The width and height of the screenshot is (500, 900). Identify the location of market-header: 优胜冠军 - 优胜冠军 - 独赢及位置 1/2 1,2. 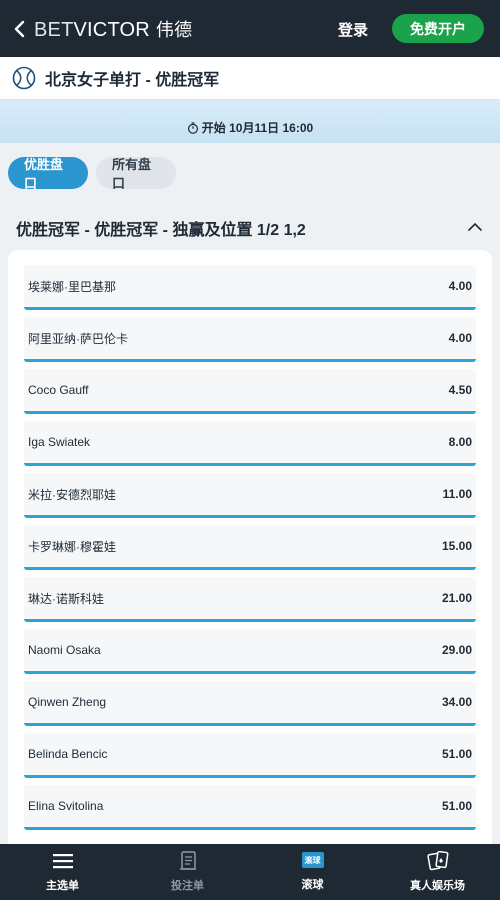
(250, 228).